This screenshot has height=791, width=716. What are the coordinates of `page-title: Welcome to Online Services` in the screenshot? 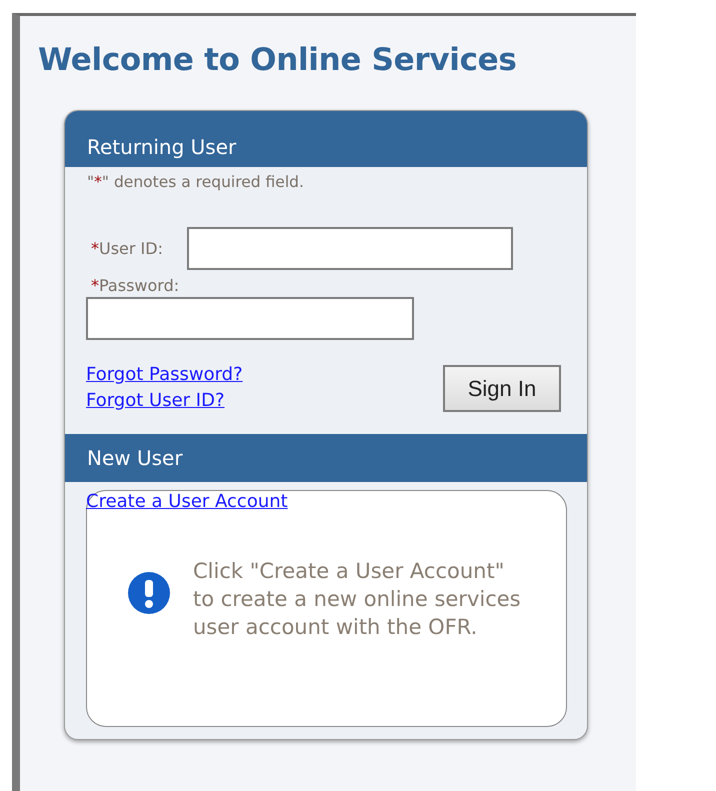 It's located at (278, 60).